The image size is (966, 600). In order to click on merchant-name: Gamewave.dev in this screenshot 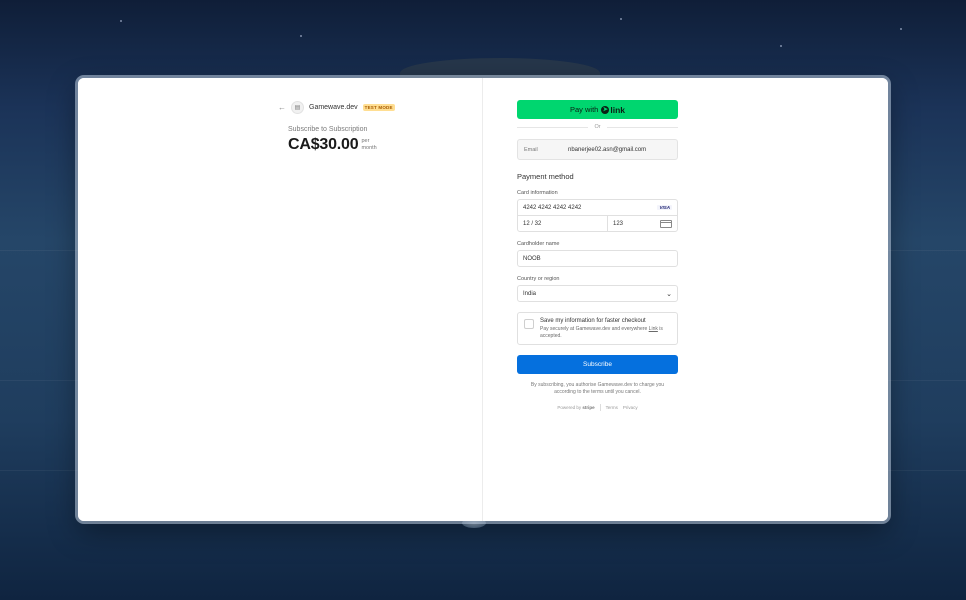, I will do `click(333, 107)`.